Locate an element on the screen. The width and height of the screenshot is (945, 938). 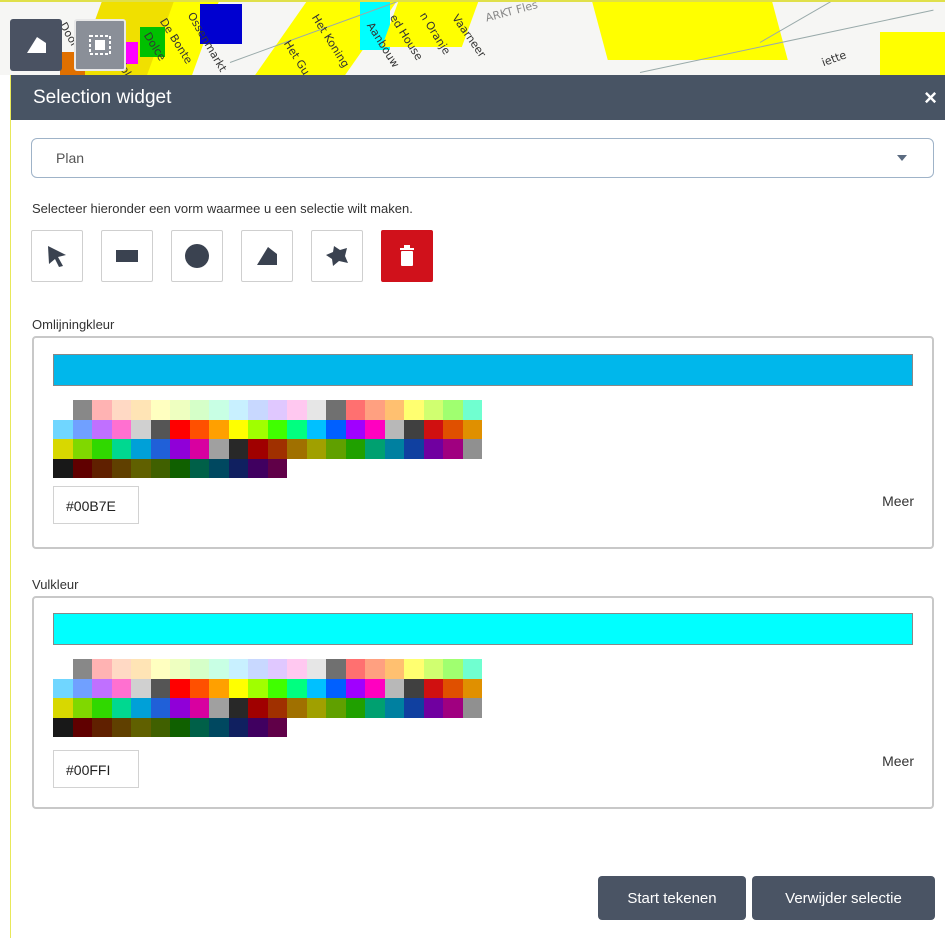
close-icon: × is located at coordinates (930, 98).